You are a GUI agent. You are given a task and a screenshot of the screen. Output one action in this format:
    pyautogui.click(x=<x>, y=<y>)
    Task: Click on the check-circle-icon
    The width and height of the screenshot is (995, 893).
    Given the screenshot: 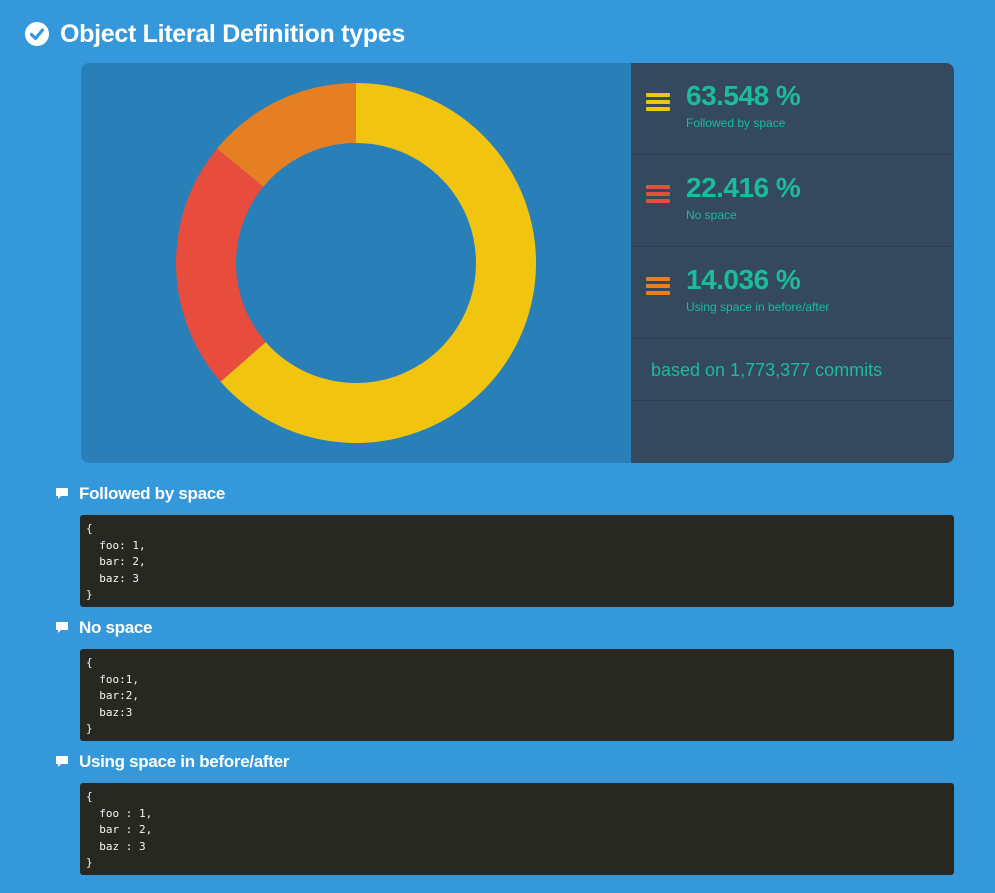 What is the action you would take?
    pyautogui.click(x=37, y=34)
    